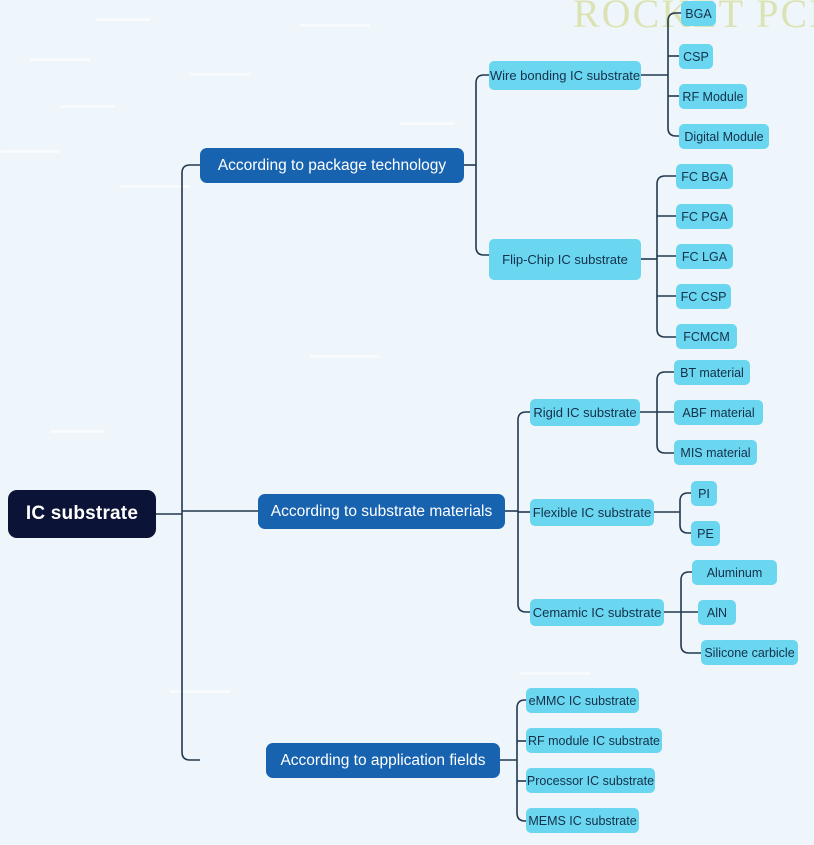  I want to click on branch-node-label: According to substrate materials, so click(381, 511).